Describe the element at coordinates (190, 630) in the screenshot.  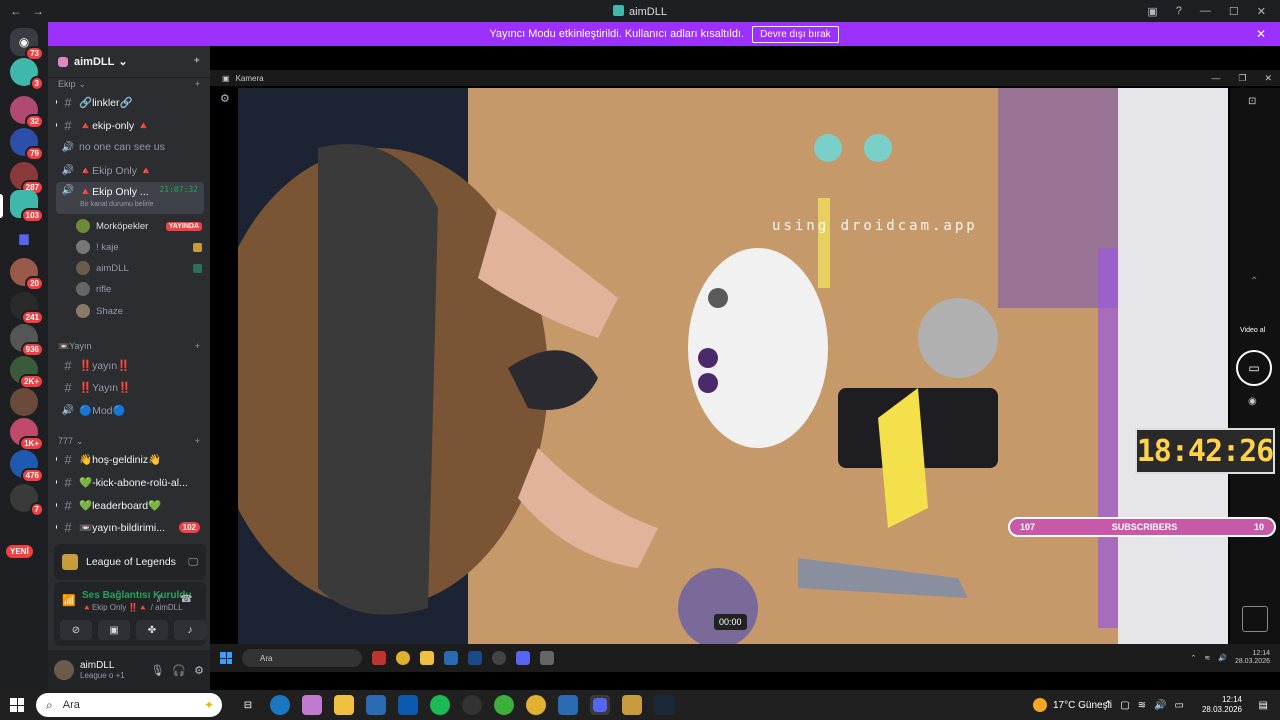
I see `soundboard-button: ♪` at that location.